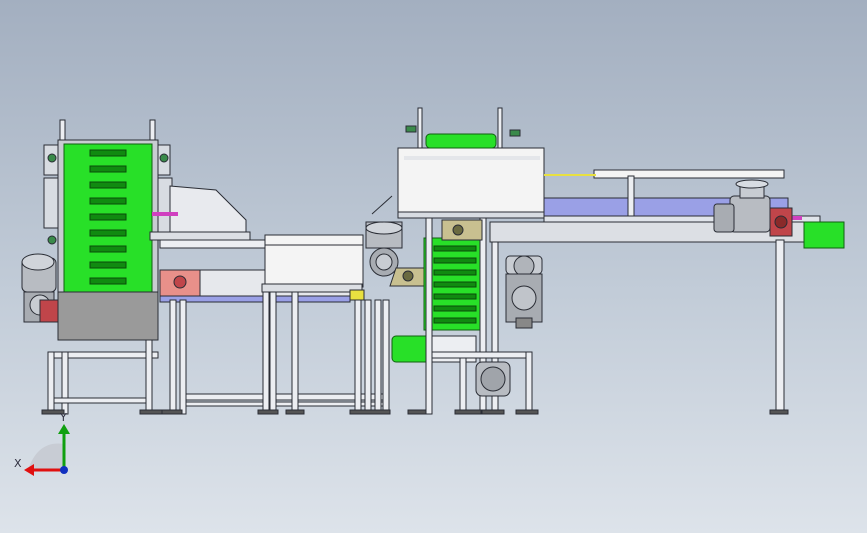 The image size is (867, 533). Describe the element at coordinates (18, 463) in the screenshot. I see `x-axis-label: X` at that location.